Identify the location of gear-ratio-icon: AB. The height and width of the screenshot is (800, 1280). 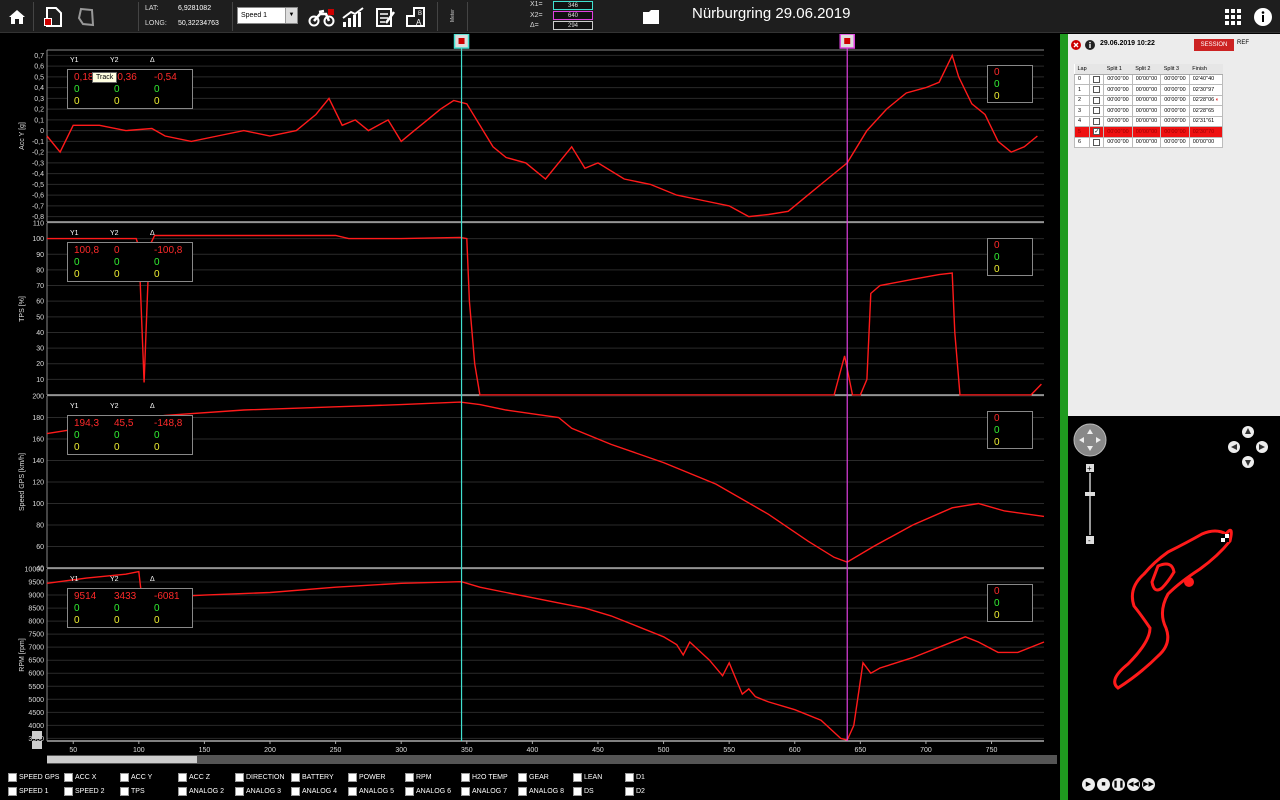
(416, 17).